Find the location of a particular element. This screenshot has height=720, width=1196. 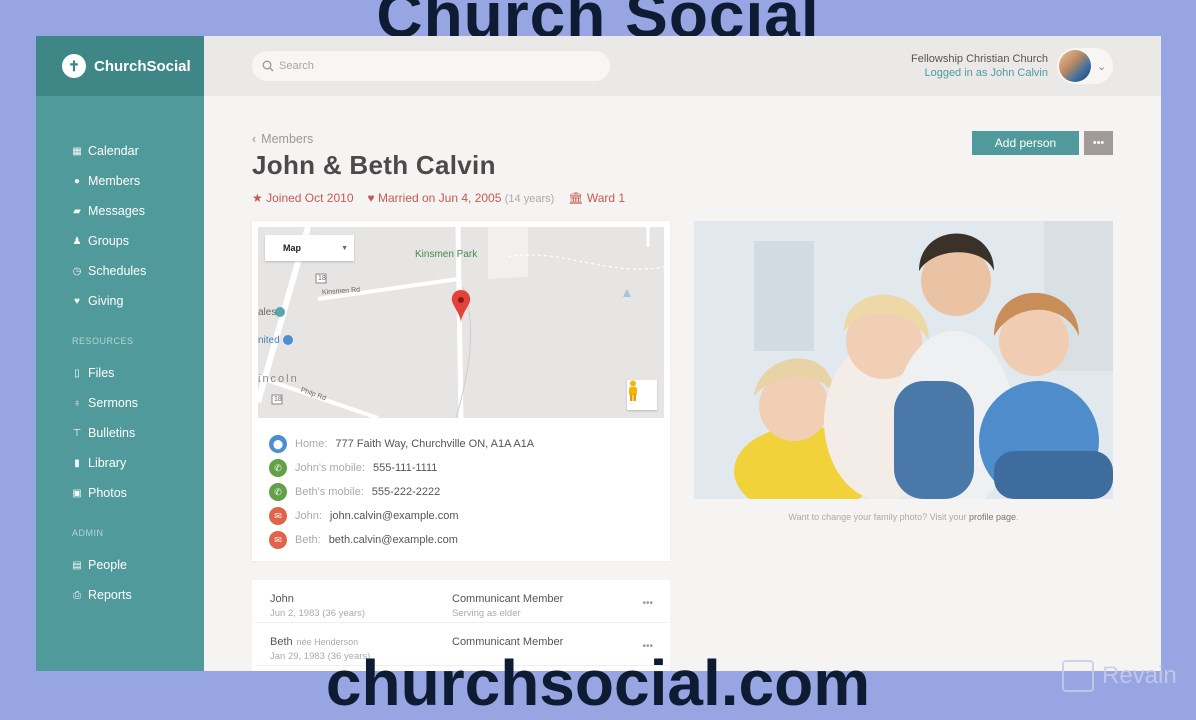

sidebar-item-files: ▯ Files is located at coordinates (138, 373).